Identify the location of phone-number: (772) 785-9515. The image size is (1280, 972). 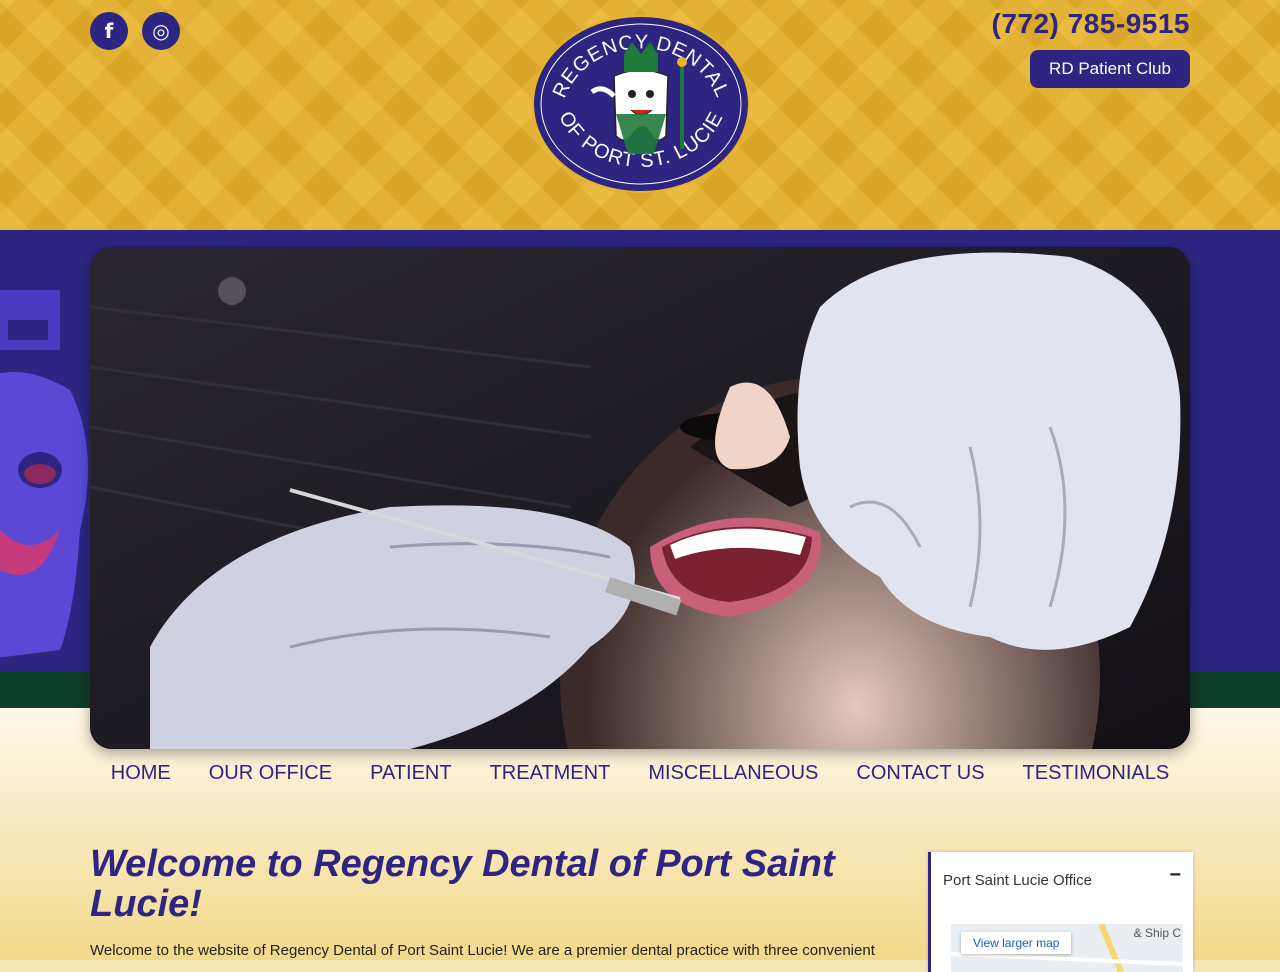
(1091, 24).